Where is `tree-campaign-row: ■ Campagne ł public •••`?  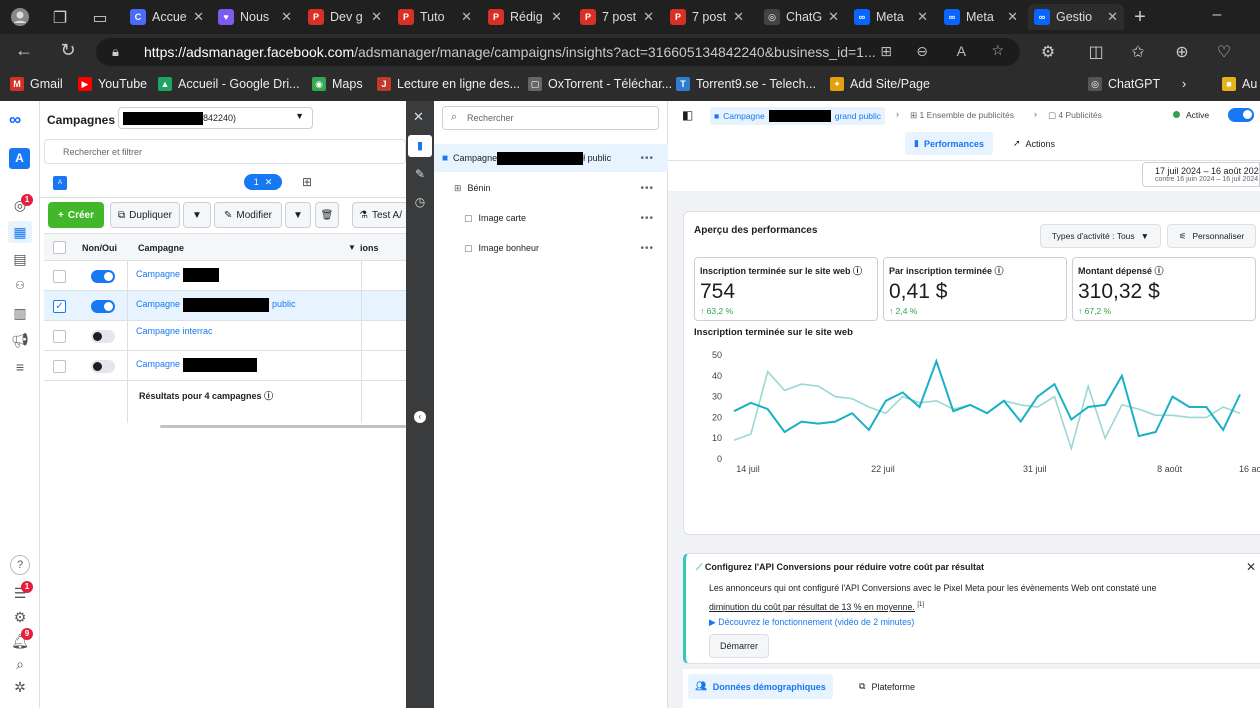 tree-campaign-row: ■ Campagne ł public ••• is located at coordinates (551, 158).